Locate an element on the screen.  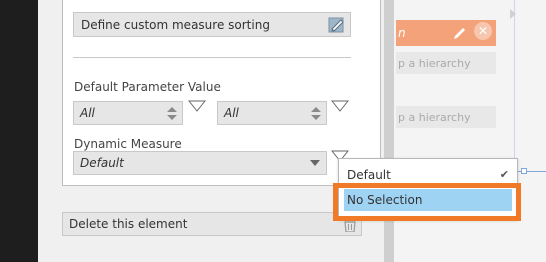
hierarchy-dropzone-2: p a hierarchy is located at coordinates (446, 117).